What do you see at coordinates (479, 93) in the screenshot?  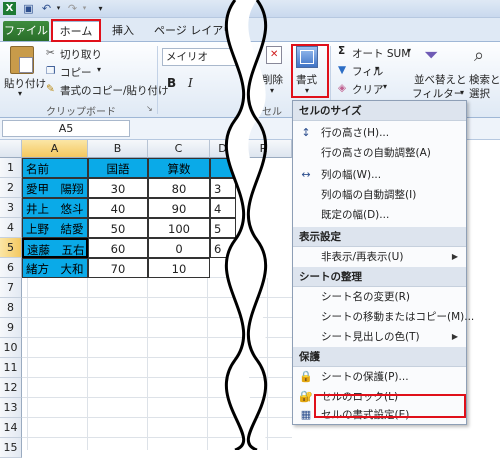 I see `find-select-label-2: 選択` at bounding box center [479, 93].